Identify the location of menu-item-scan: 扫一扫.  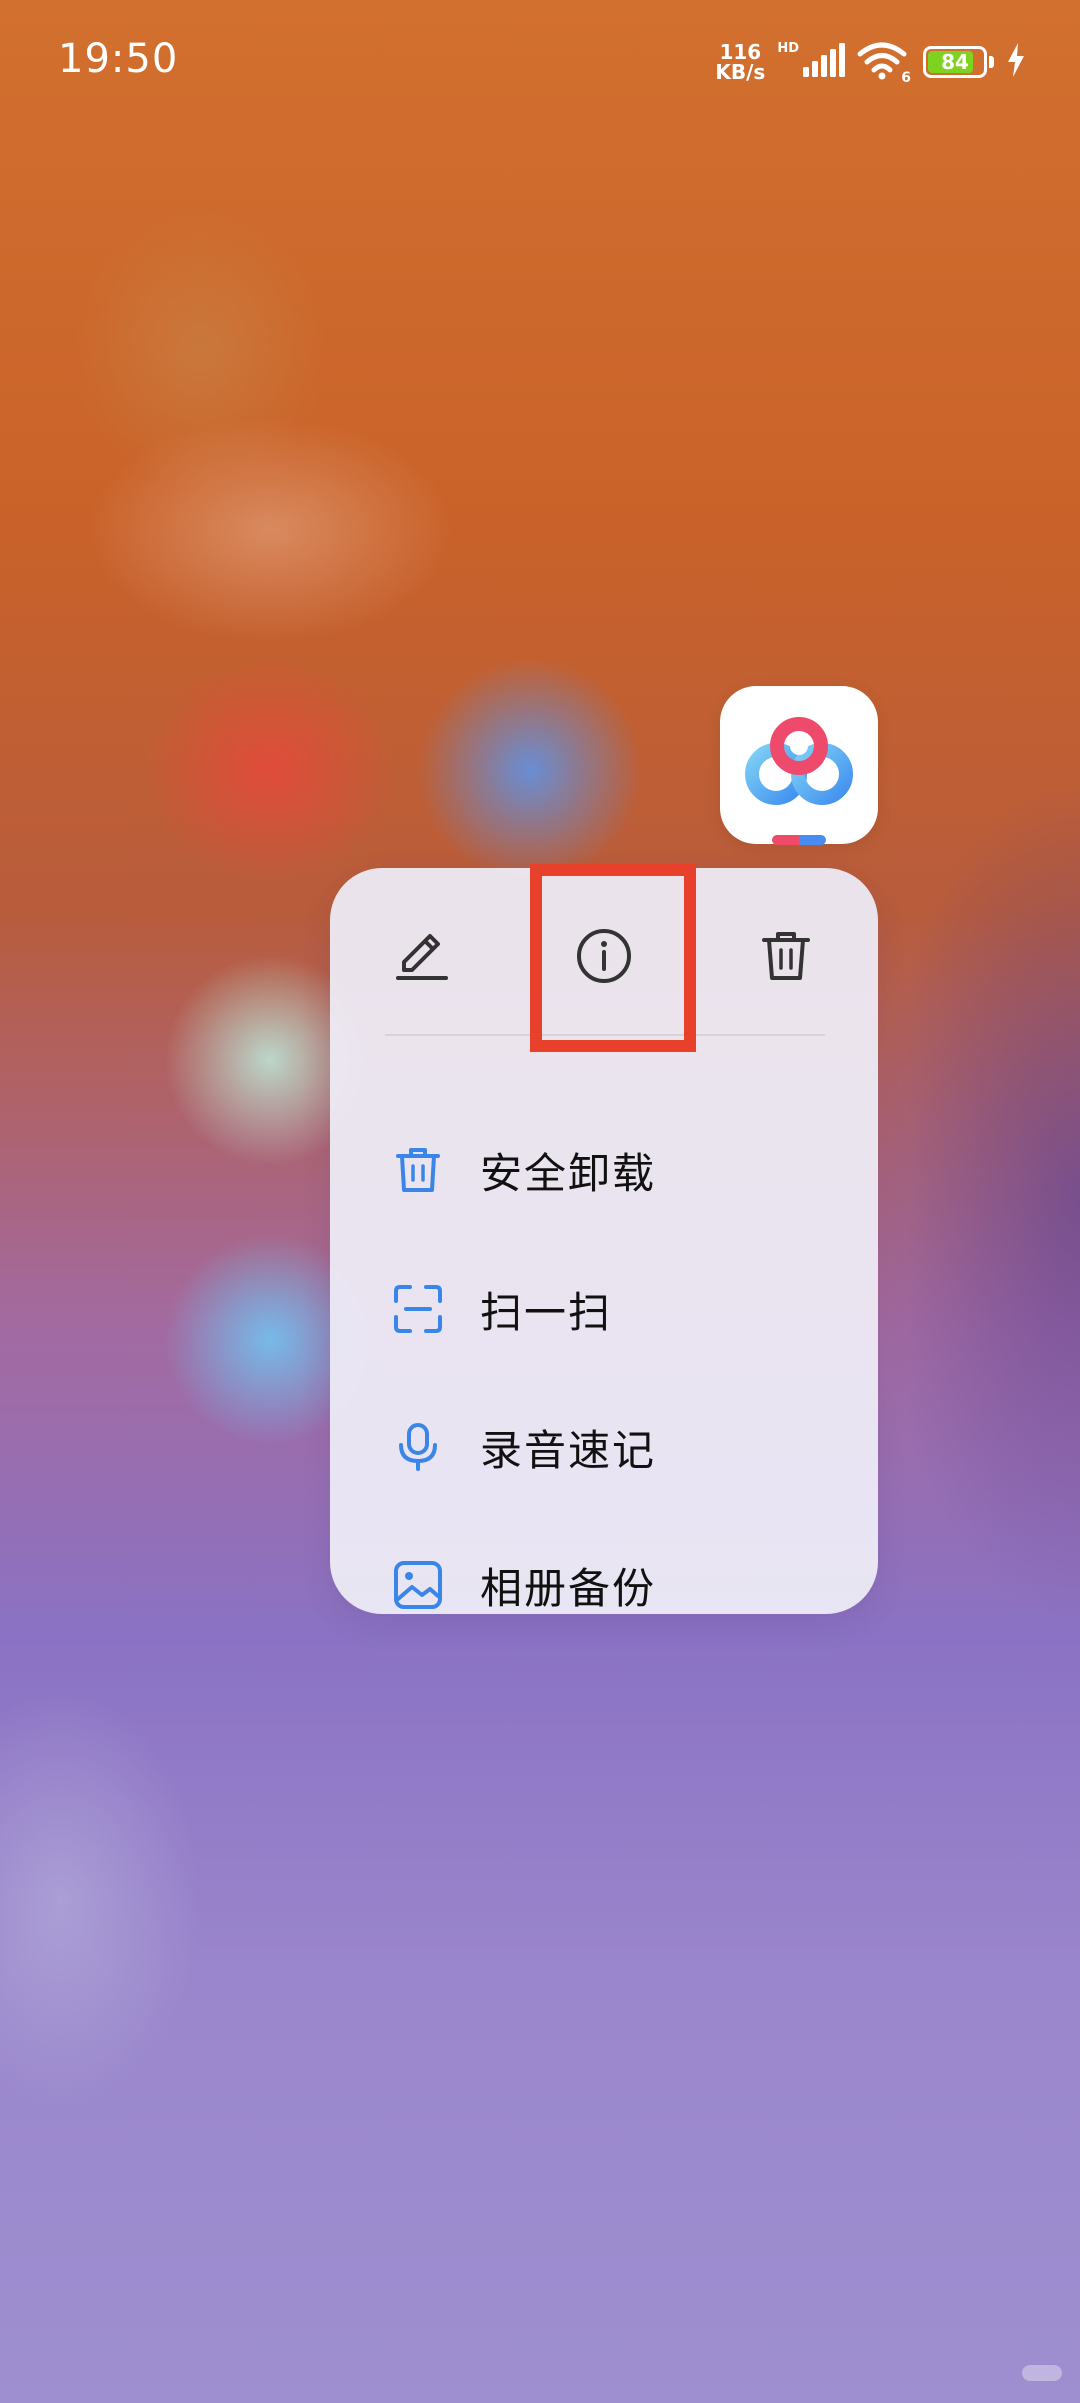
(604, 1309).